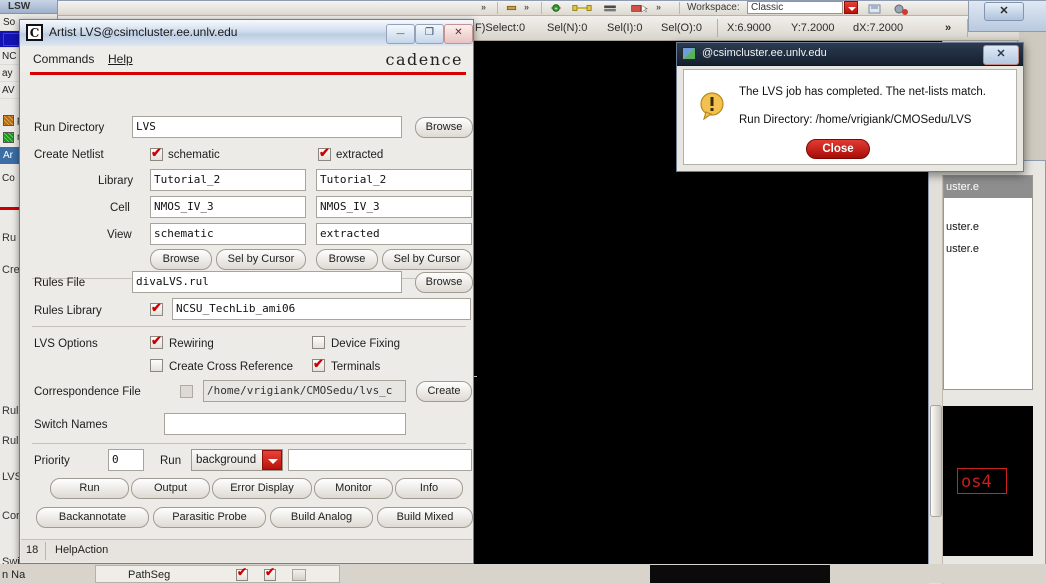 This screenshot has height=584, width=1046. Describe the element at coordinates (171, 461) in the screenshot. I see `run-mode-label: Run` at that location.